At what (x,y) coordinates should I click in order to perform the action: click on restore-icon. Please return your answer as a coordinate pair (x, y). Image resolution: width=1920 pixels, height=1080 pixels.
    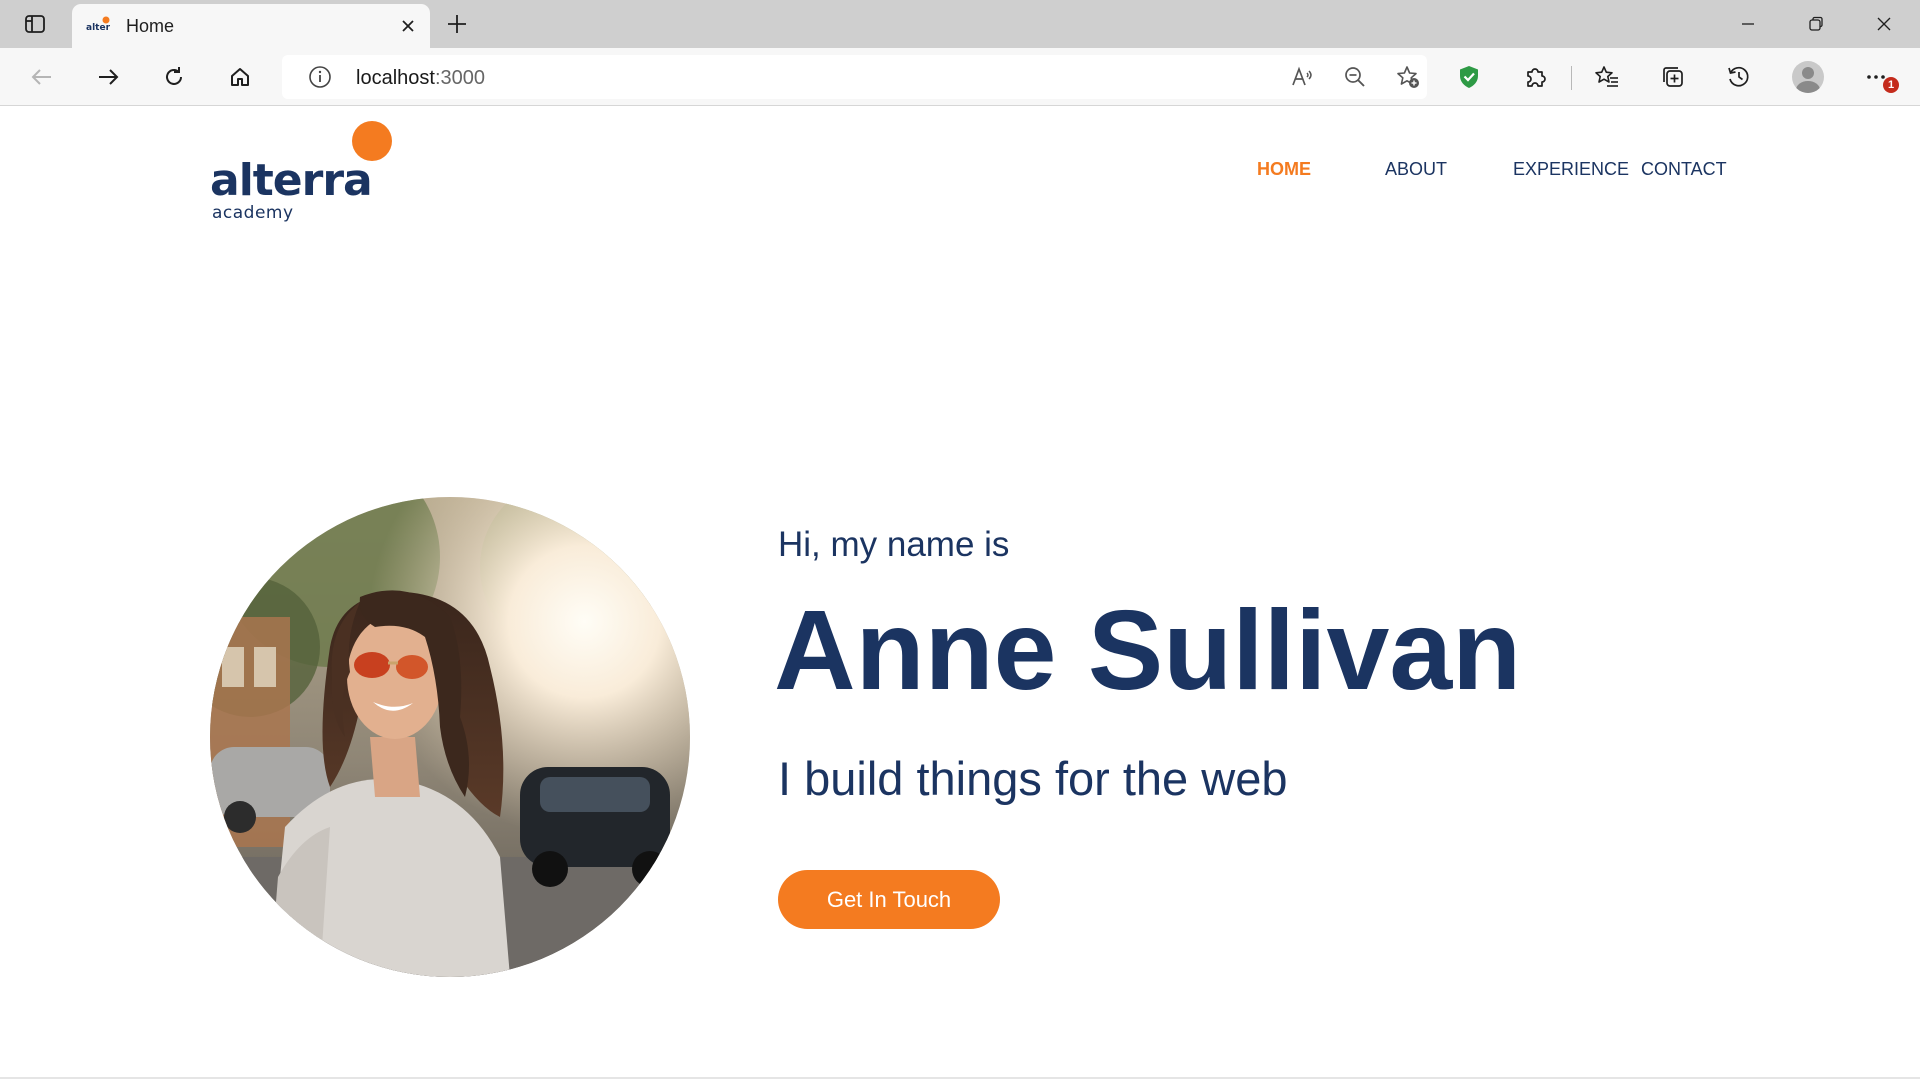
    Looking at the image, I should click on (1816, 23).